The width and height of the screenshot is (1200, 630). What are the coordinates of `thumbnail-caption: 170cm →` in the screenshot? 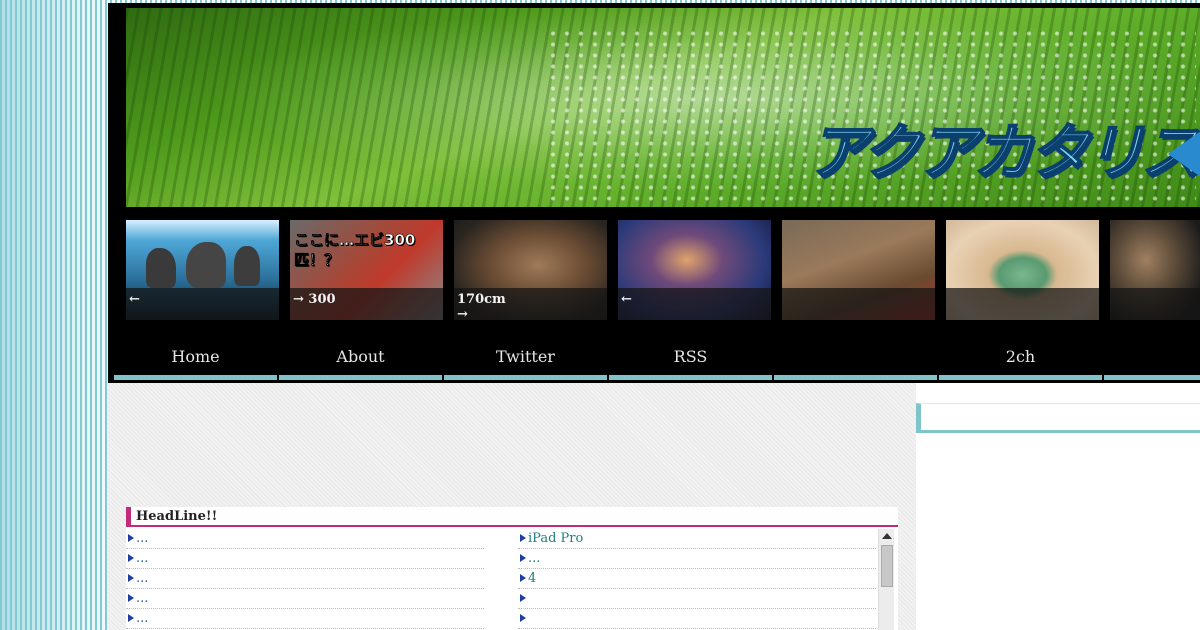 It's located at (530, 304).